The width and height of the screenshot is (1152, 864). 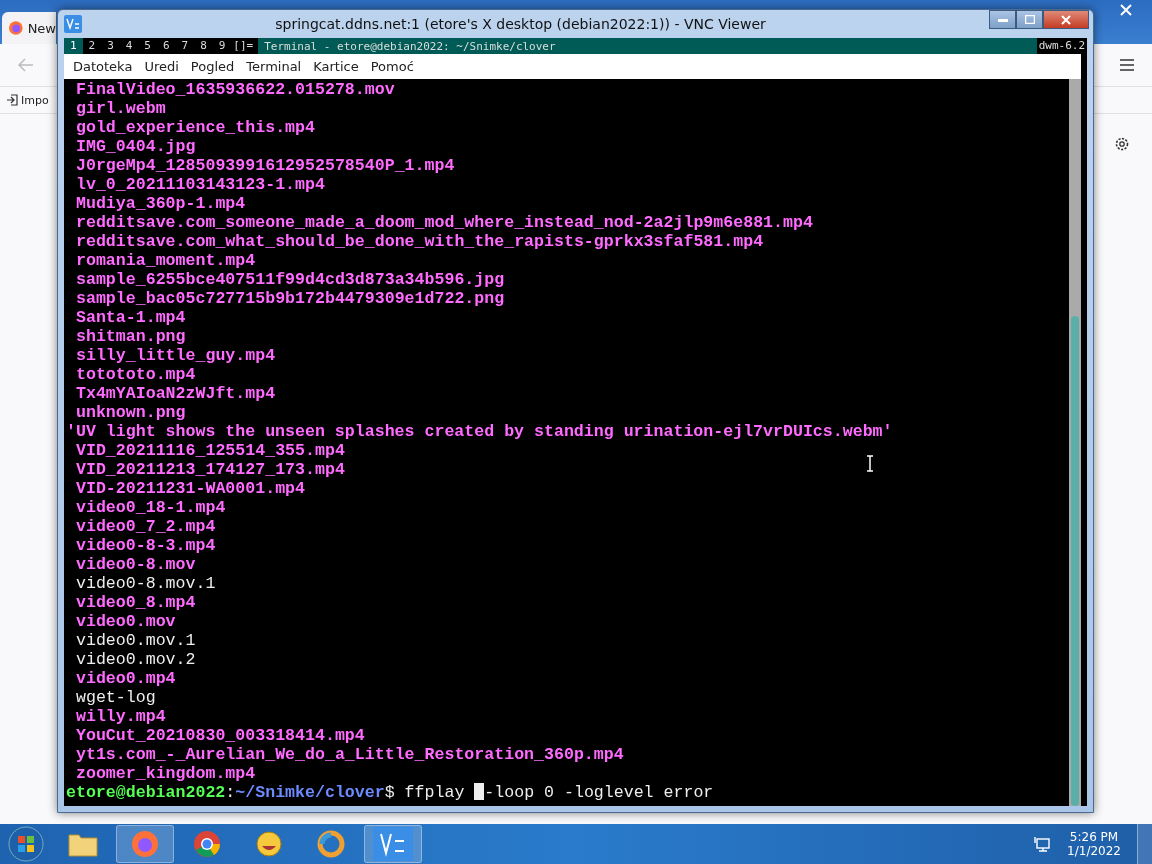 I want to click on file-name: VID_20211116_125514_355.mp4, so click(x=210, y=450).